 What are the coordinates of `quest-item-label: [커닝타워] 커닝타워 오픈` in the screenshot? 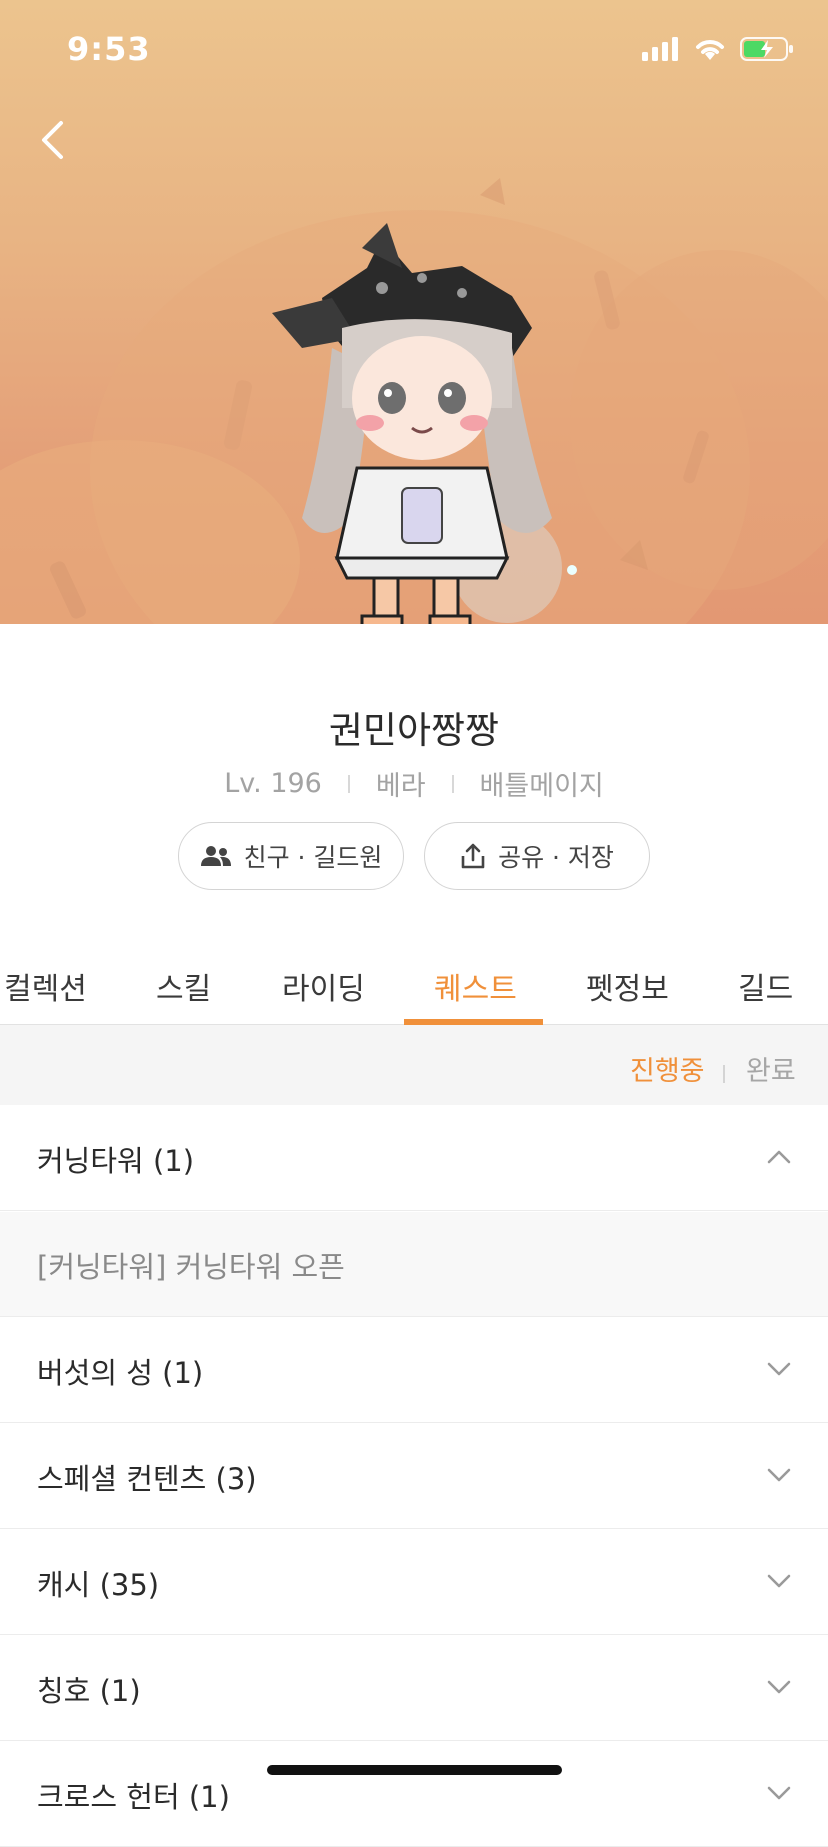 It's located at (191, 1267).